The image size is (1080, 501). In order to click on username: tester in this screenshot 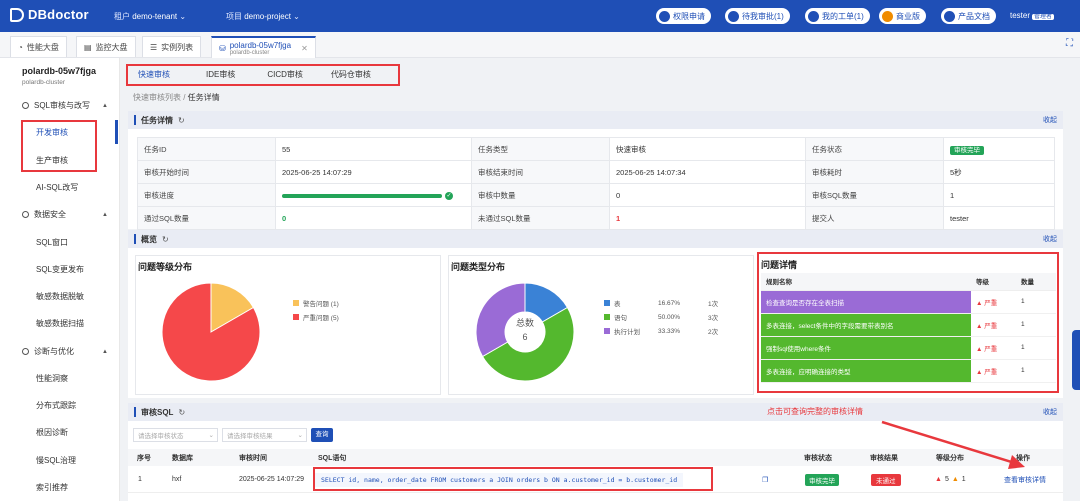, I will do `click(1020, 15)`.